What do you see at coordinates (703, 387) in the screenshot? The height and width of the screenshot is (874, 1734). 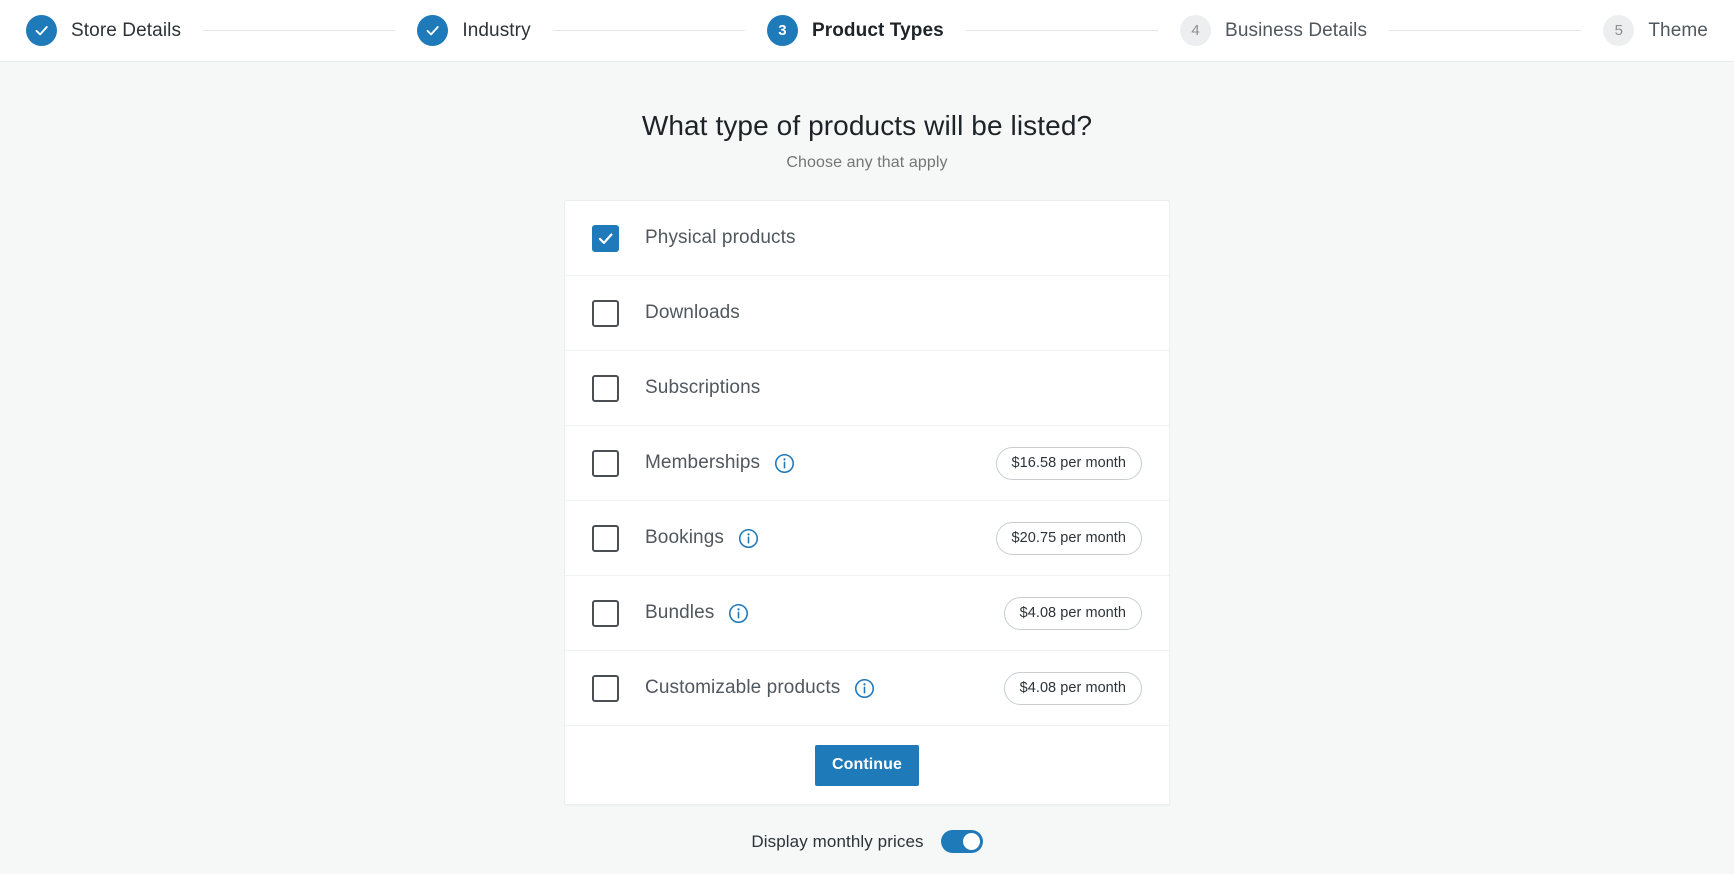 I see `product-type-label: Subscriptions` at bounding box center [703, 387].